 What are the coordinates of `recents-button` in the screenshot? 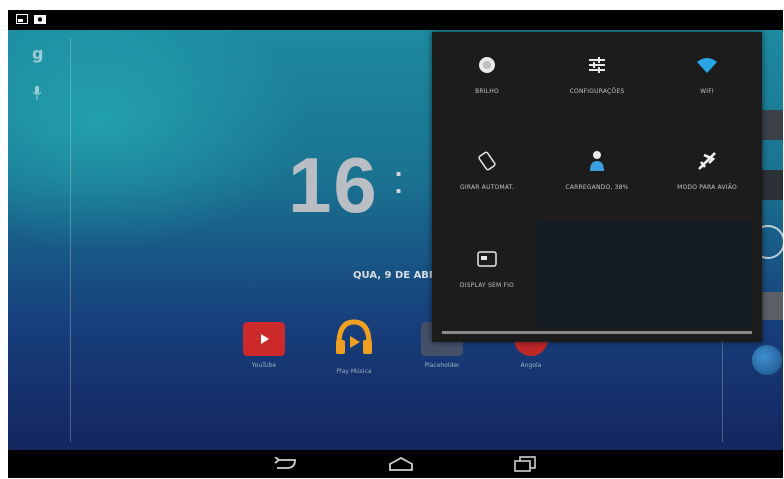 It's located at (525, 464).